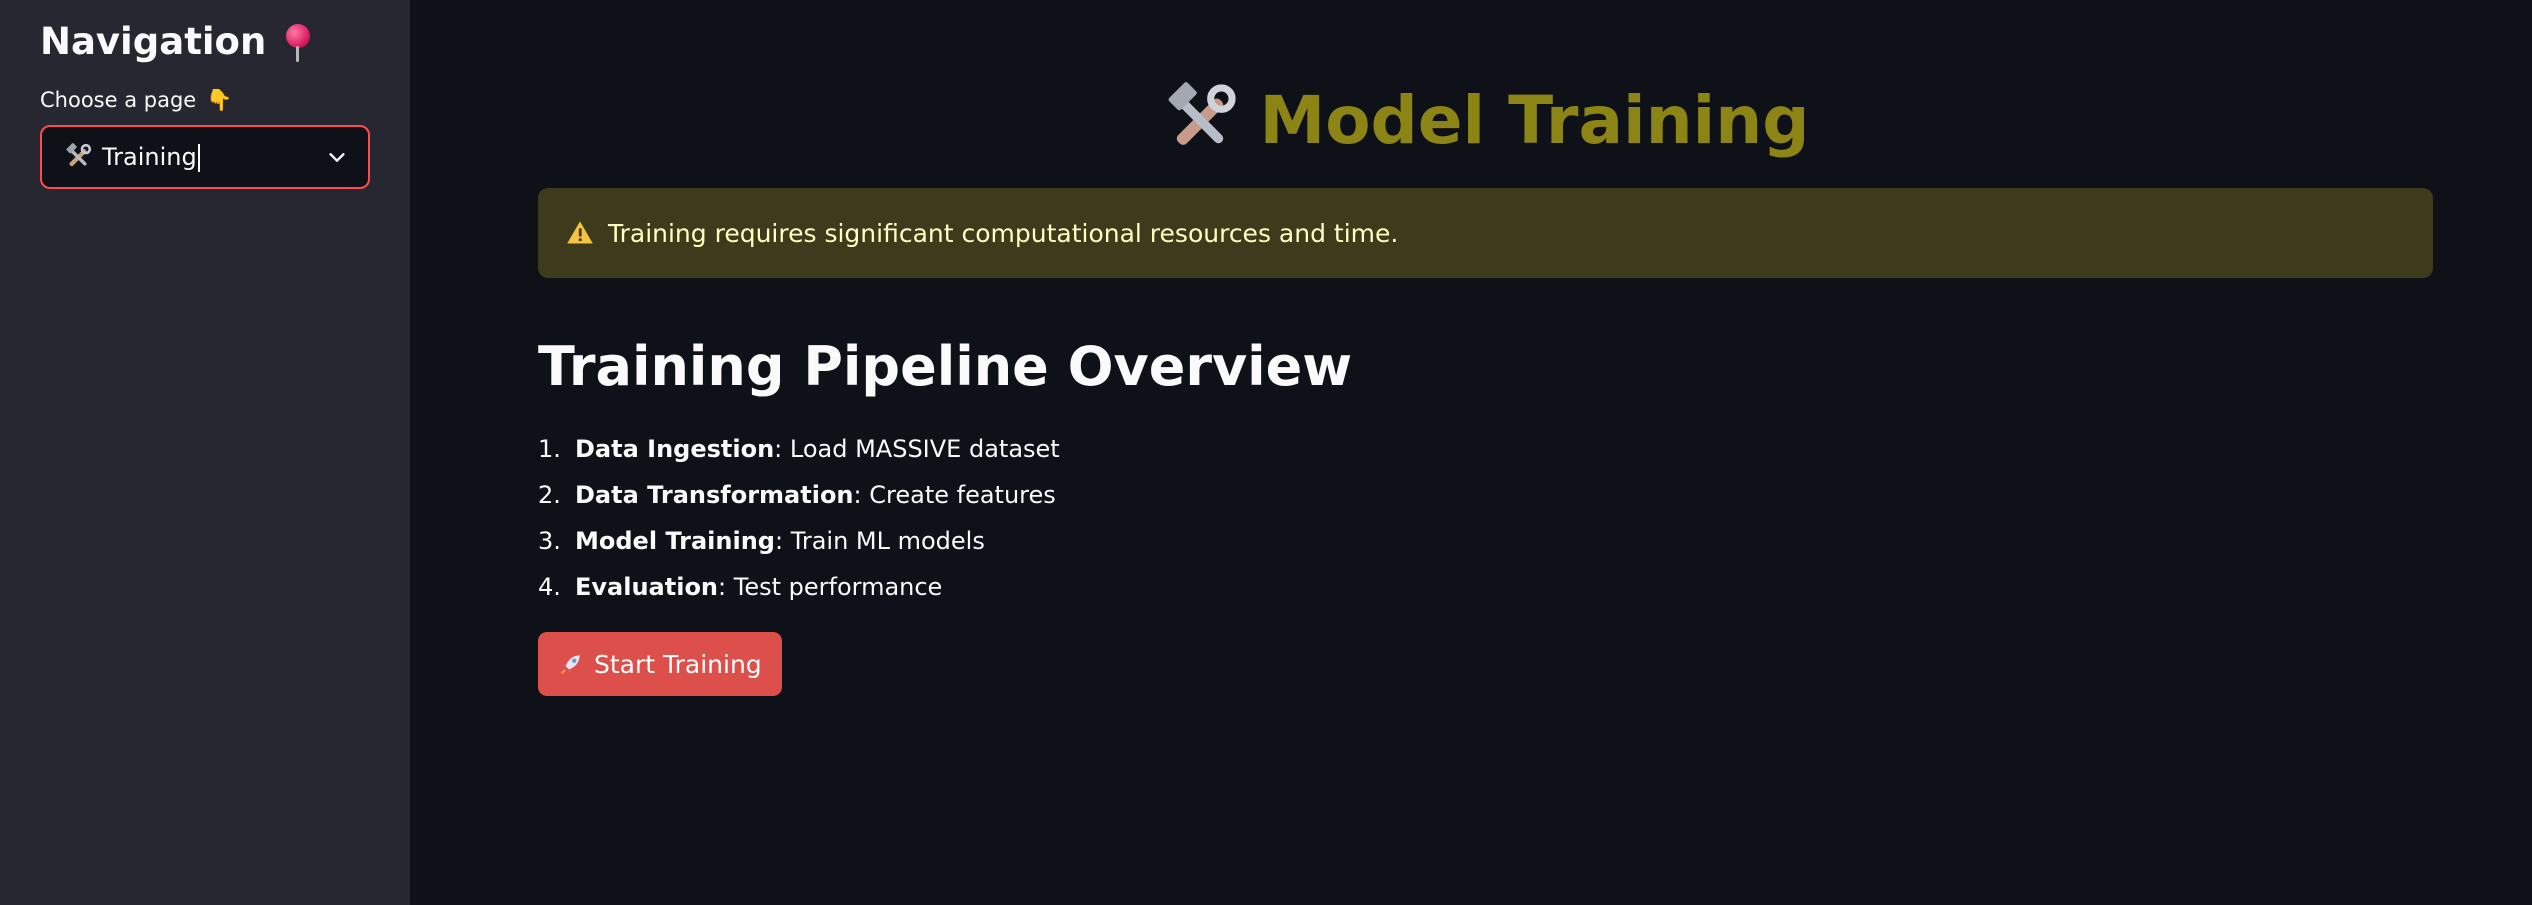  What do you see at coordinates (1485, 541) in the screenshot?
I see `list-item: 3. Model Training : Train ML models` at bounding box center [1485, 541].